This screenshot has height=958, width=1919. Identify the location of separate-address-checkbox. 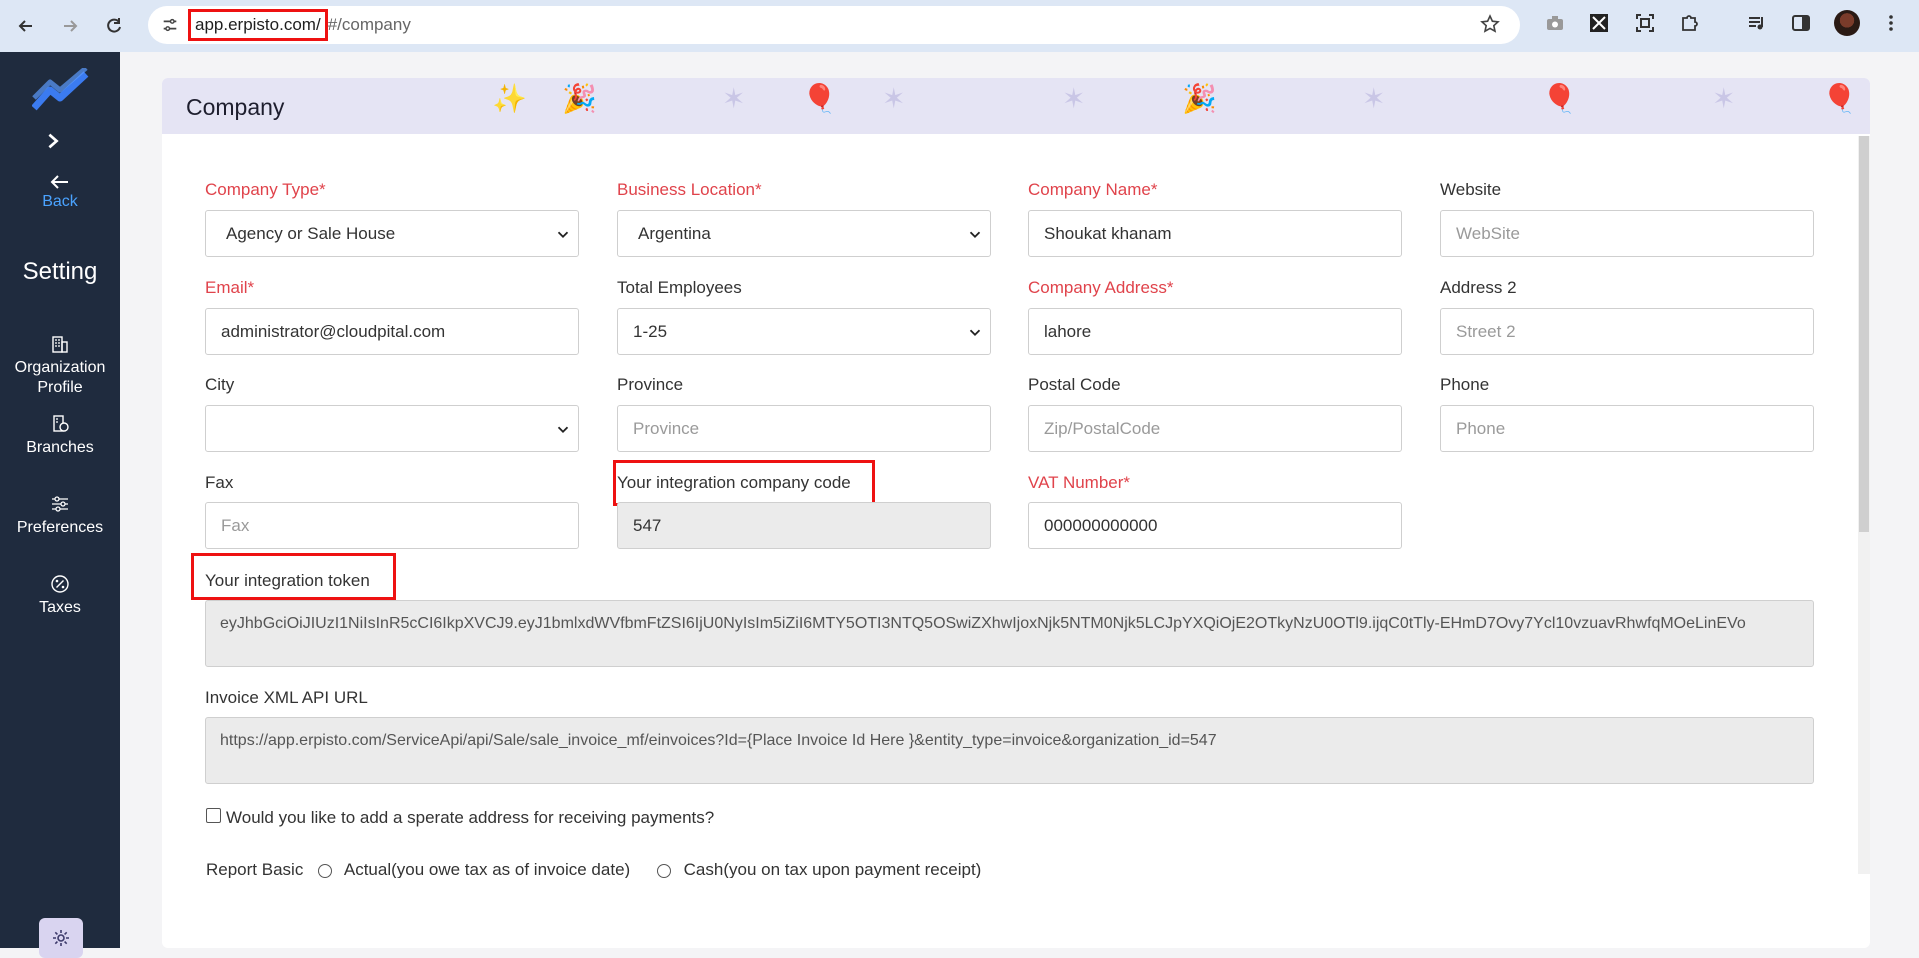
(213, 815).